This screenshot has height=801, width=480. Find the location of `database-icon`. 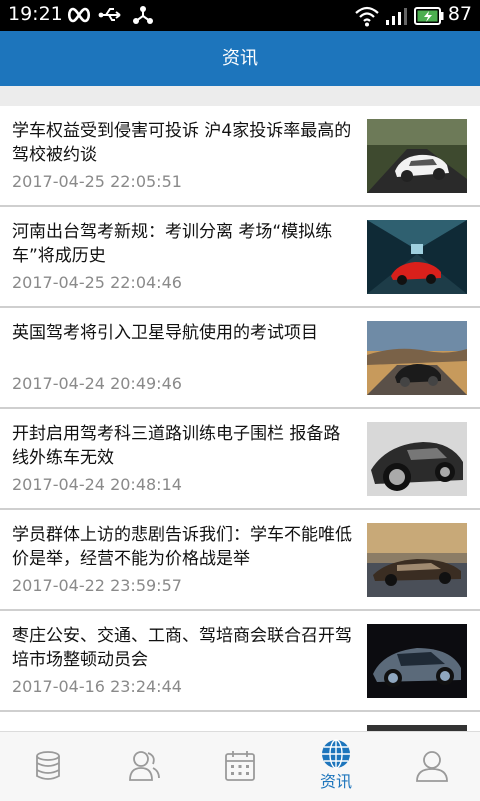

database-icon is located at coordinates (48, 765).